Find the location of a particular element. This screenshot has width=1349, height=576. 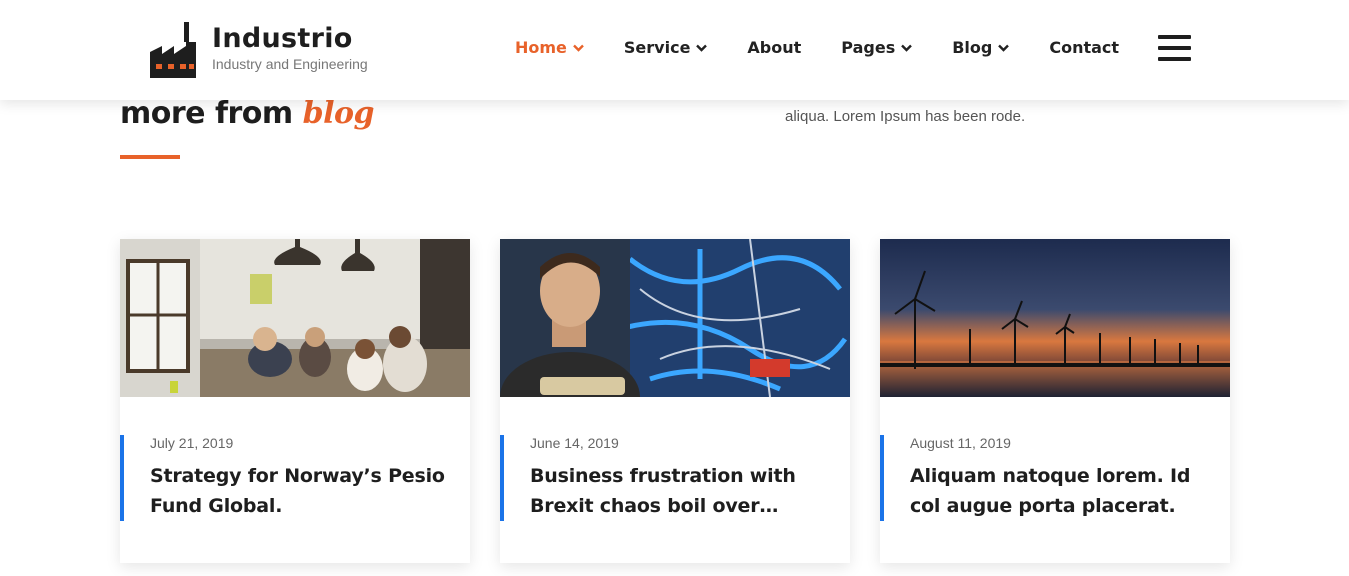

nav-contact: Contact is located at coordinates (1084, 47).